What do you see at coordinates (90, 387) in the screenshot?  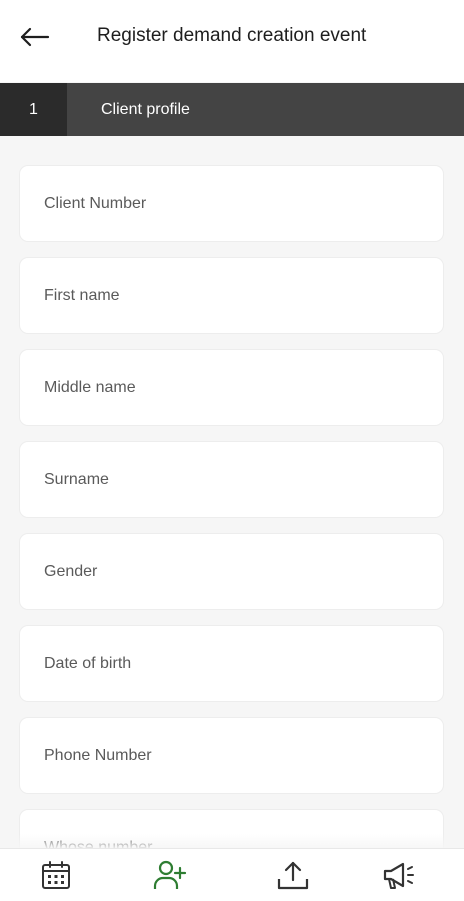 I see `middle-name-placeholder: Middle name` at bounding box center [90, 387].